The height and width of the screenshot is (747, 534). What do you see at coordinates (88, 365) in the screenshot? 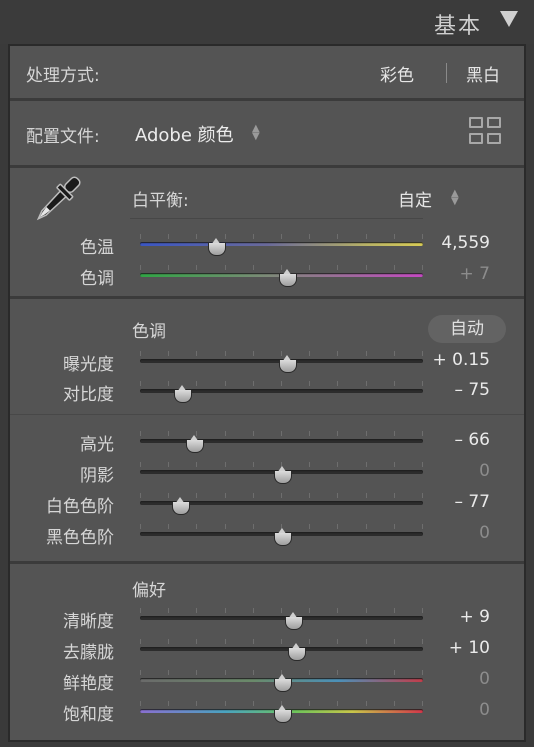
I see `slider-label: 曝光度` at bounding box center [88, 365].